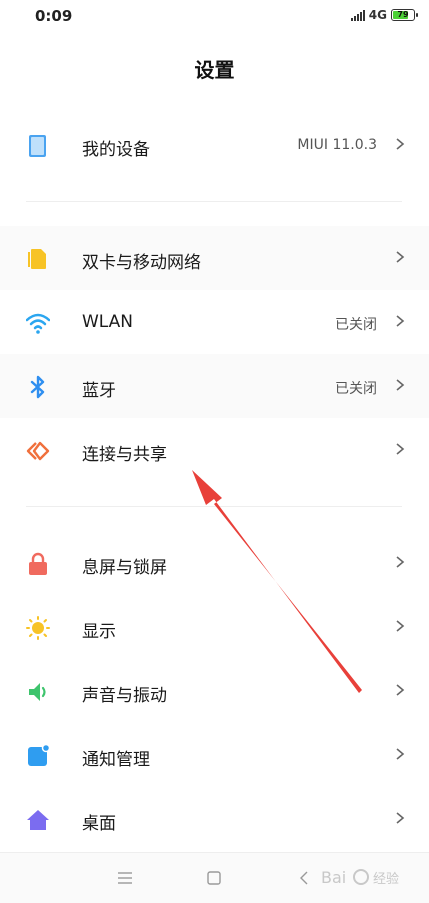 The width and height of the screenshot is (429, 903). Describe the element at coordinates (141, 263) in the screenshot. I see `settings-item-label: 双卡与移动网络` at that location.